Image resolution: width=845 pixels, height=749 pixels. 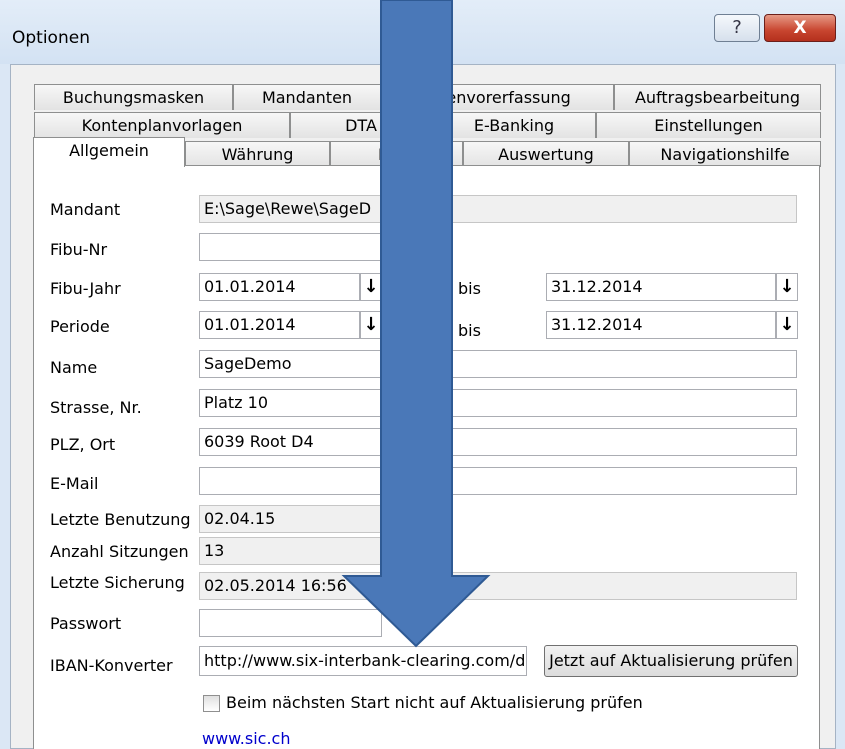 What do you see at coordinates (546, 154) in the screenshot?
I see `tab-auswertung: Auswertung` at bounding box center [546, 154].